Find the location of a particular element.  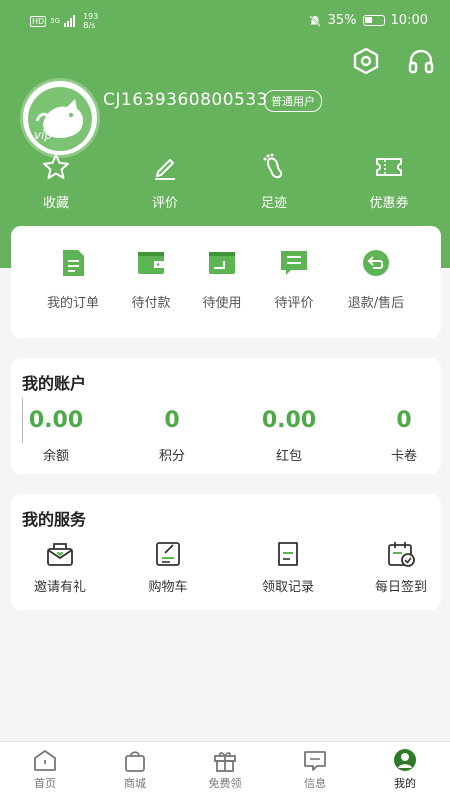

service-label: 邀请有礼 is located at coordinates (59, 587).